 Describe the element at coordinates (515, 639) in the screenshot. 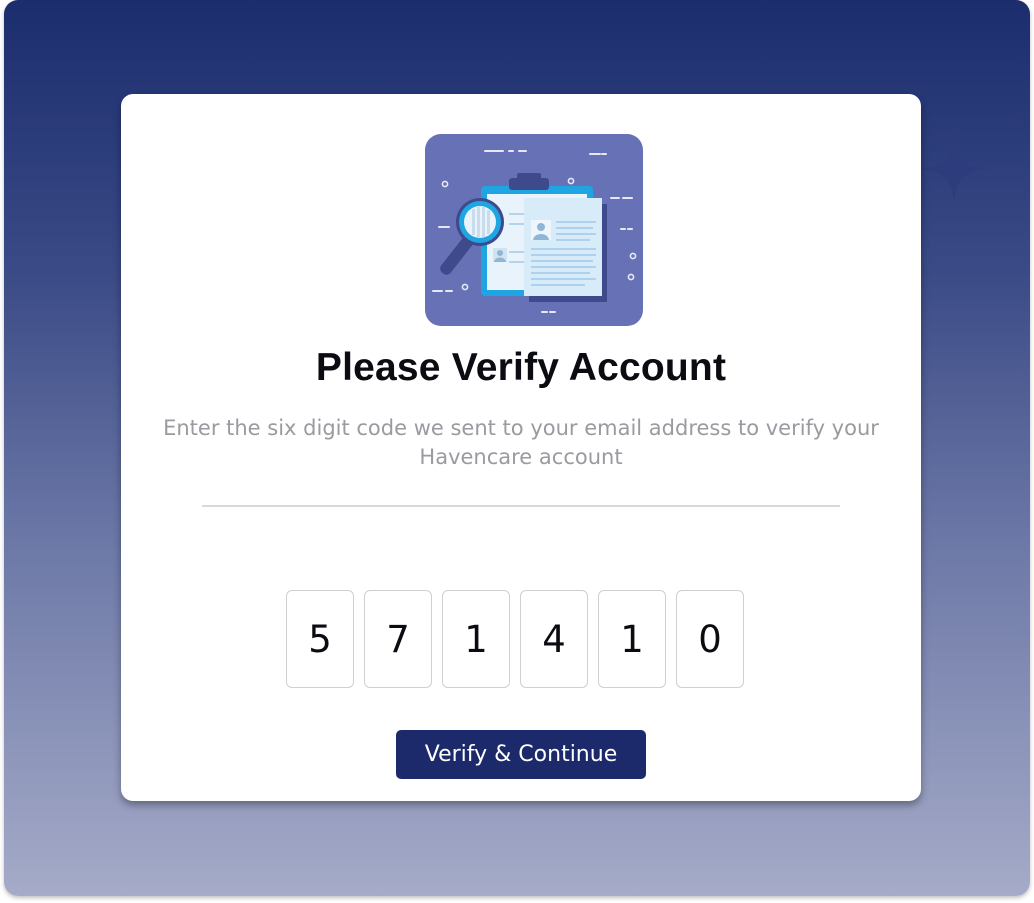

I see `otp-input-group: 5 7 1 4 1 0` at that location.